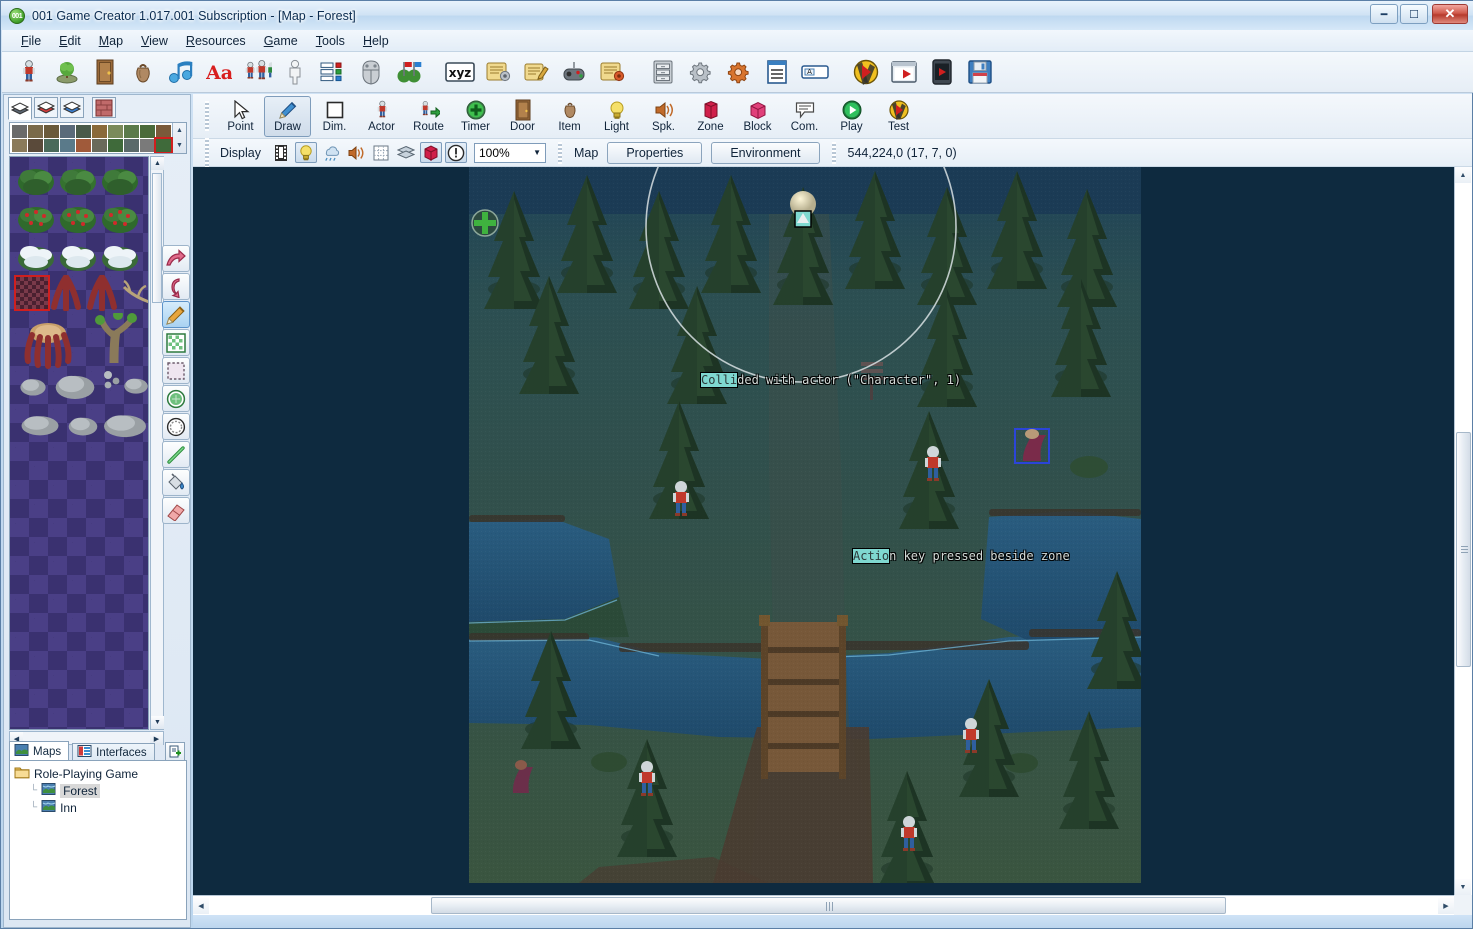  I want to click on maximize-button: ☐, so click(1414, 14).